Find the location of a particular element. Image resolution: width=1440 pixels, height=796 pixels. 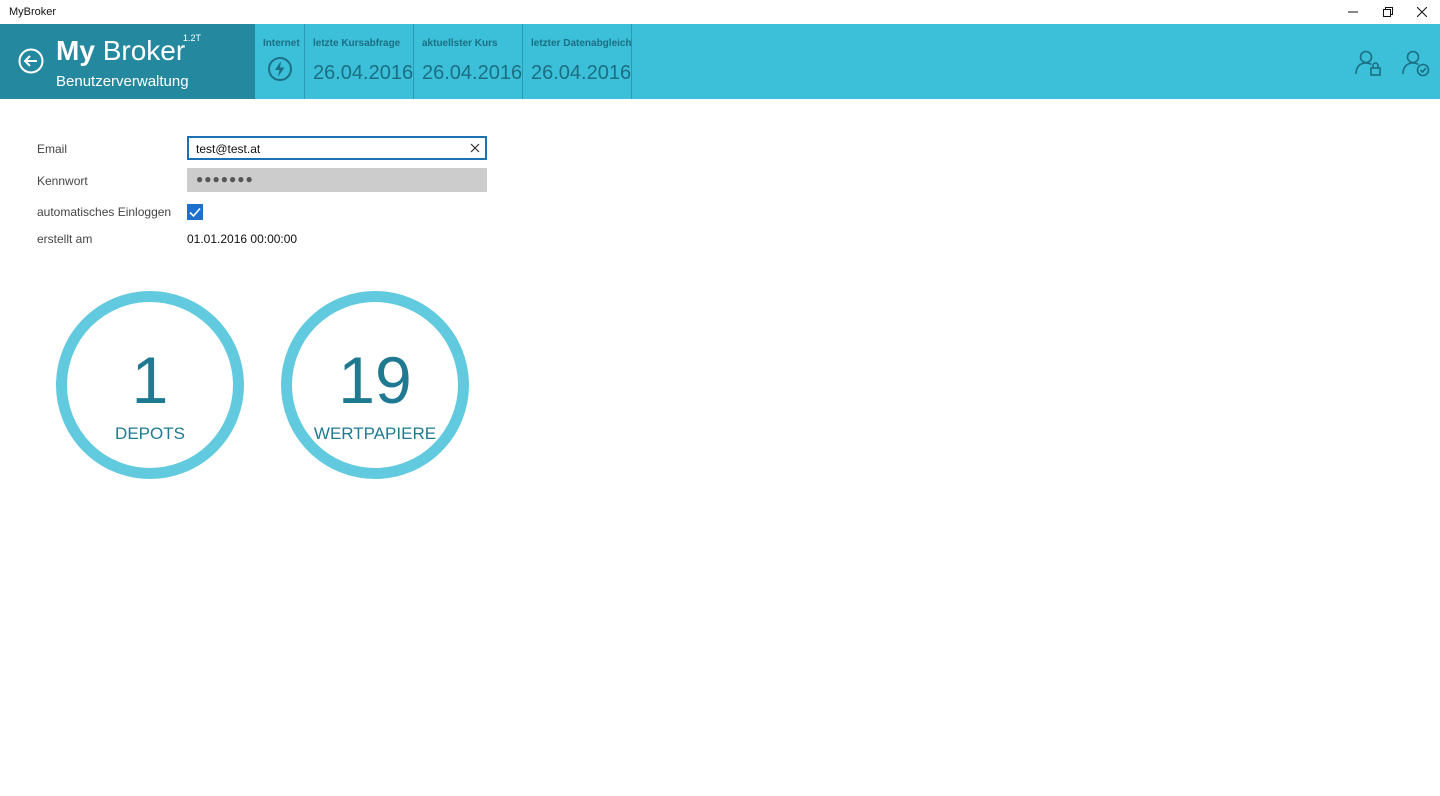

depots-label: DEPOTS is located at coordinates (150, 433).